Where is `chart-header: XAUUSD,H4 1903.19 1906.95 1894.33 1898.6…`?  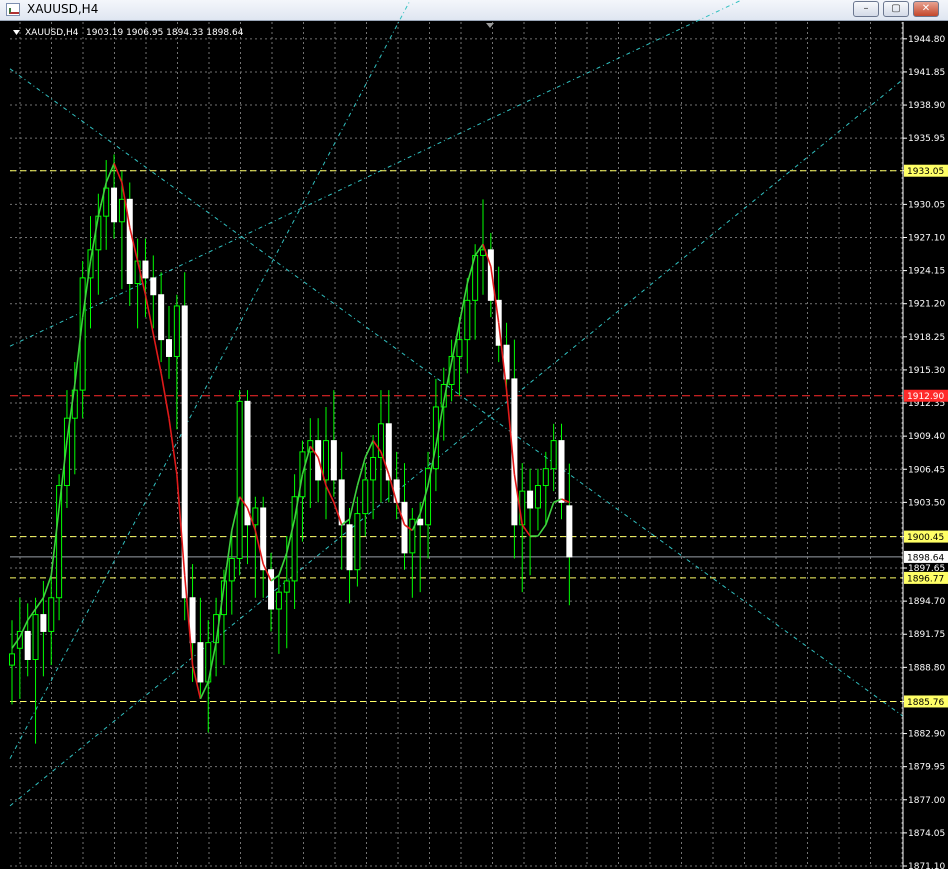 chart-header: XAUUSD,H4 1903.19 1906.95 1894.33 1898.6… is located at coordinates (128, 33).